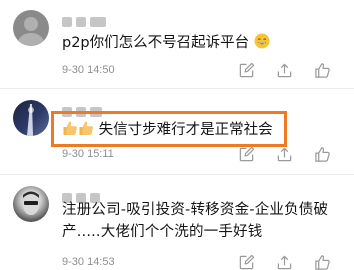 Image resolution: width=354 pixels, height=270 pixels. What do you see at coordinates (169, 129) in the screenshot?
I see `highlight-annotation-box` at bounding box center [169, 129].